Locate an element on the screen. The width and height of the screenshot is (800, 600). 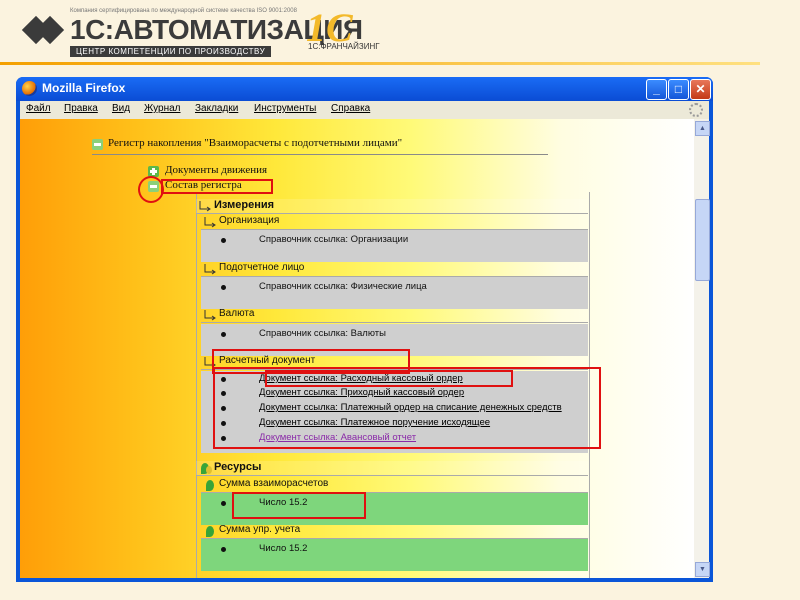
menu-help: Справка is located at coordinates (350, 108).